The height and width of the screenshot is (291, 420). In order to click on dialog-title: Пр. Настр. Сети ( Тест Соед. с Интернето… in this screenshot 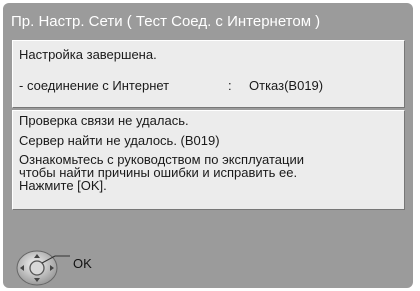, I will do `click(166, 21)`.